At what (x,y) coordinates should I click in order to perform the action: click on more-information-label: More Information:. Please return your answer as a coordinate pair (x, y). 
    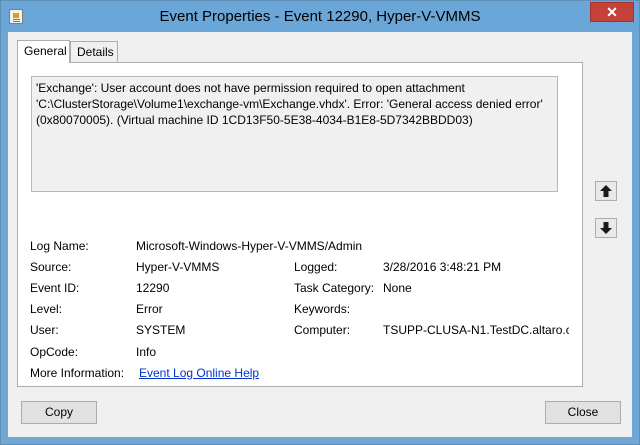
    Looking at the image, I should click on (77, 373).